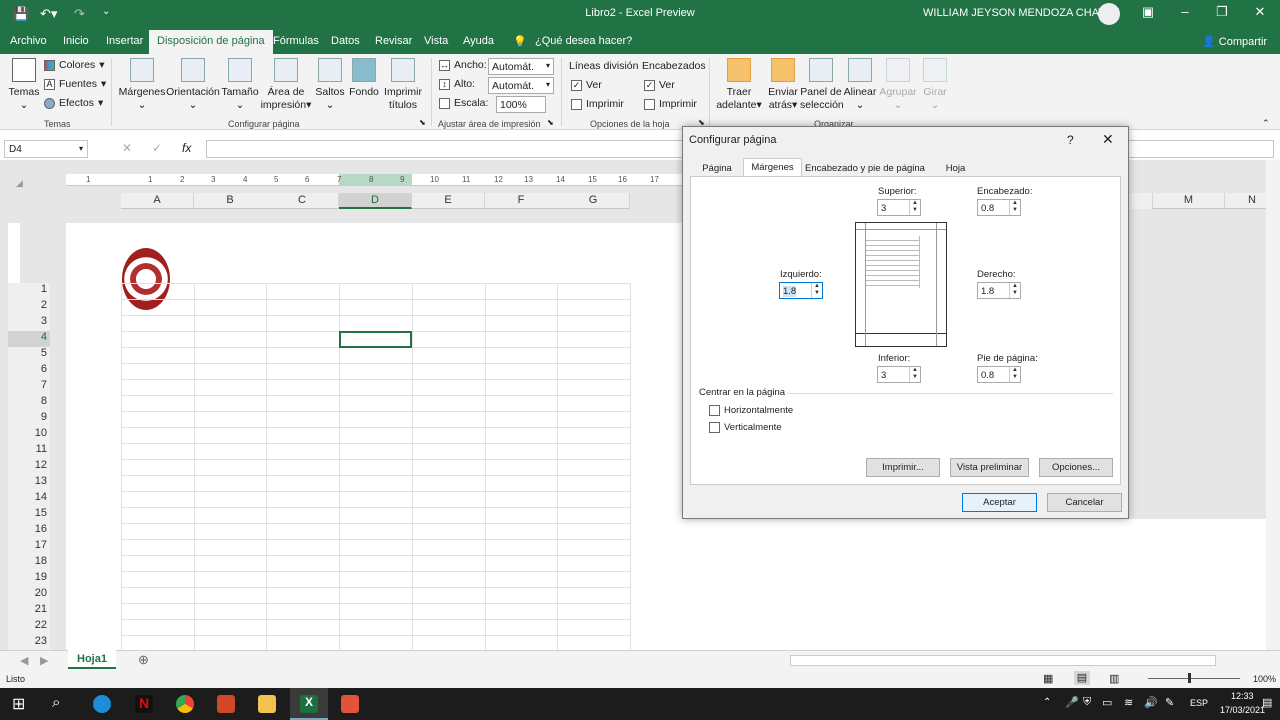  What do you see at coordinates (29, 611) in the screenshot?
I see `row-header-21: 21` at bounding box center [29, 611].